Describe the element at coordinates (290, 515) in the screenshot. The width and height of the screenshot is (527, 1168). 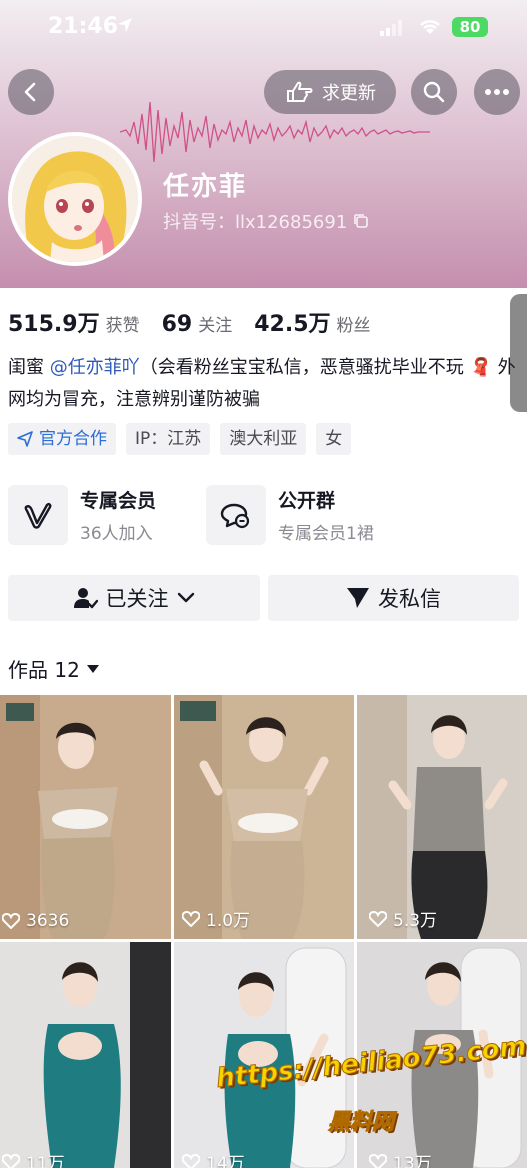
I see `public-group-entry: 公开群 专属会员1裙` at that location.